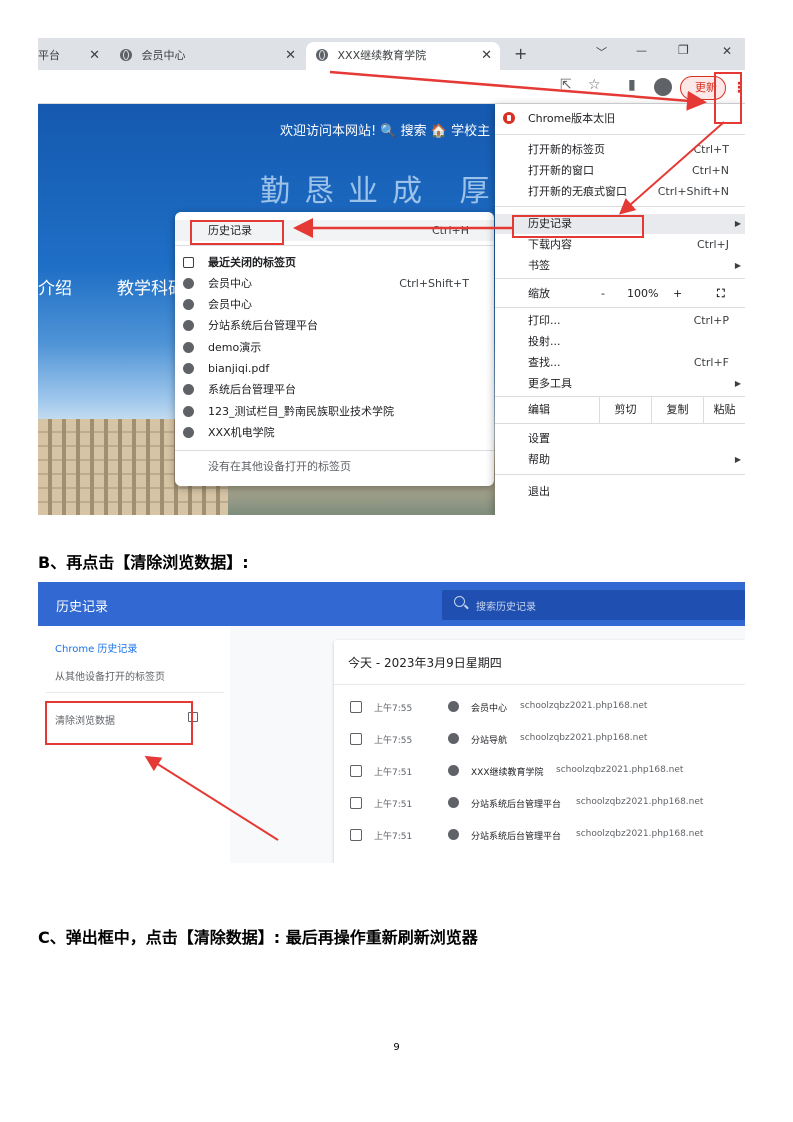  Describe the element at coordinates (334, 432) in the screenshot. I see `history-item: XXX机电学院` at that location.